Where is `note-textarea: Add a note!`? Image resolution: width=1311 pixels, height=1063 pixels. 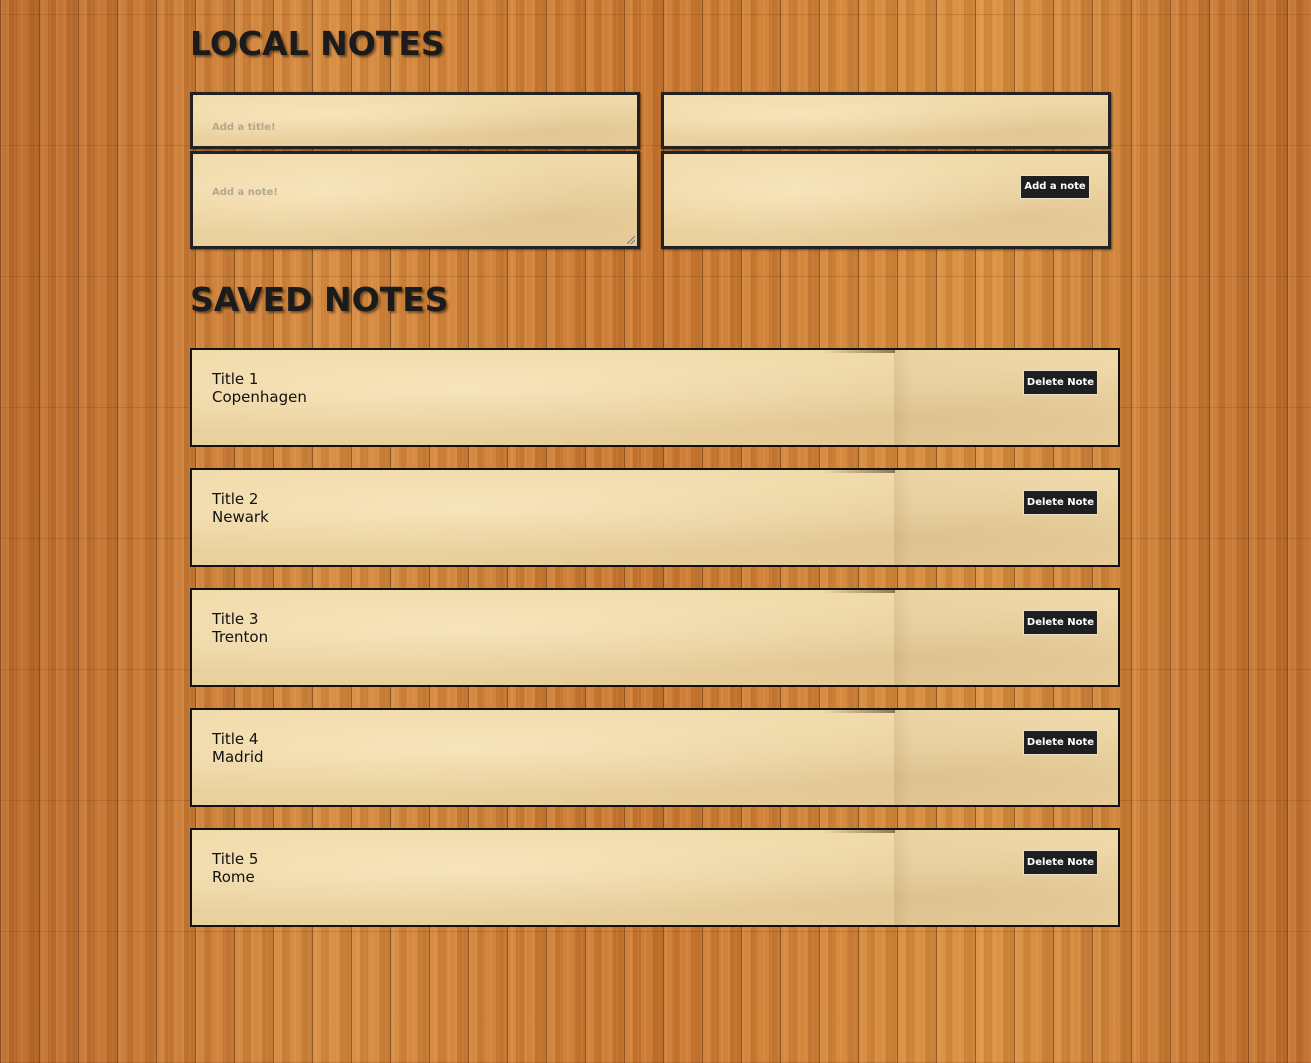 note-textarea: Add a note! is located at coordinates (415, 200).